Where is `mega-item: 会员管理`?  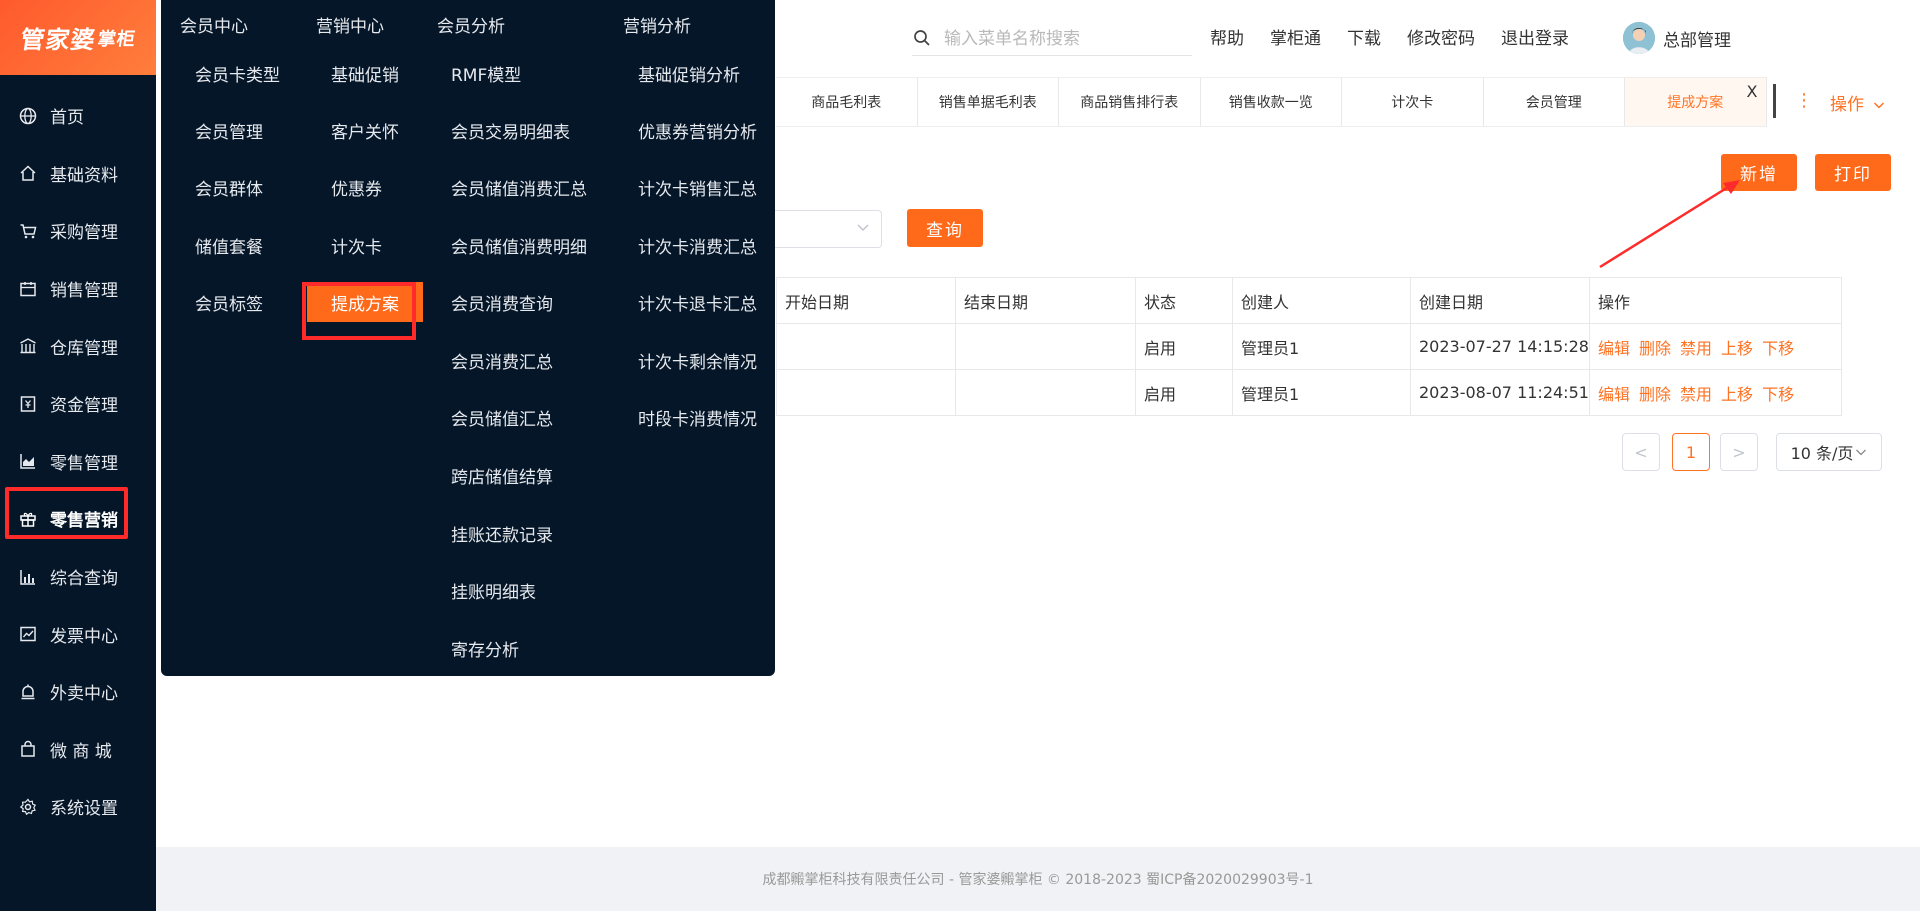 mega-item: 会员管理 is located at coordinates (229, 130).